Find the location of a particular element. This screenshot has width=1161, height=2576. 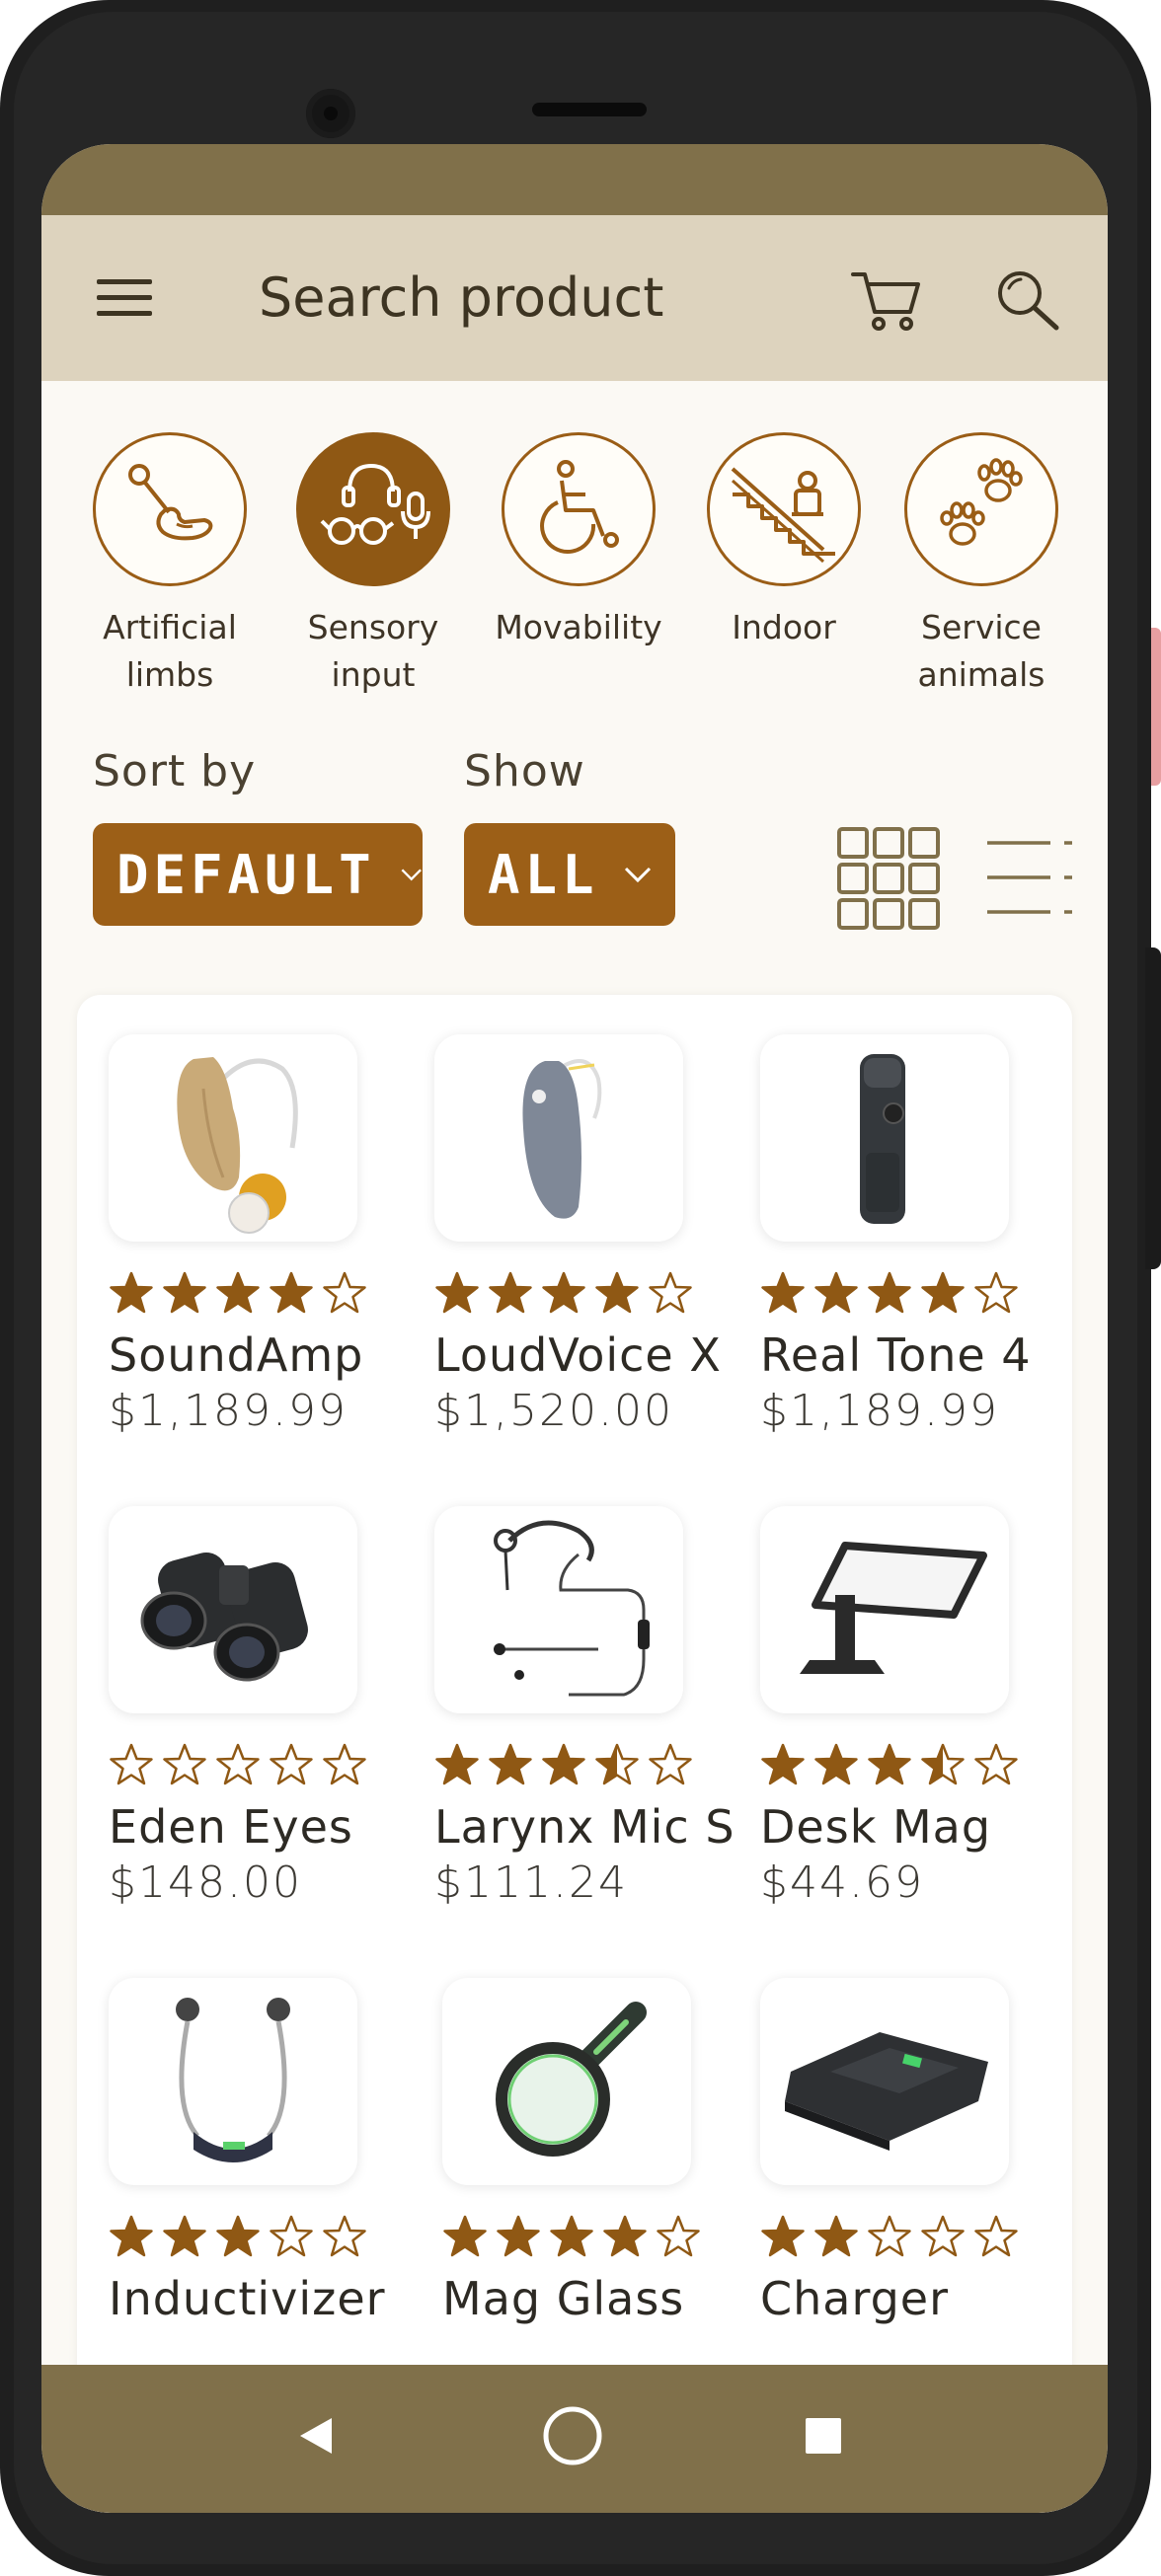

back-icon is located at coordinates (316, 2436).